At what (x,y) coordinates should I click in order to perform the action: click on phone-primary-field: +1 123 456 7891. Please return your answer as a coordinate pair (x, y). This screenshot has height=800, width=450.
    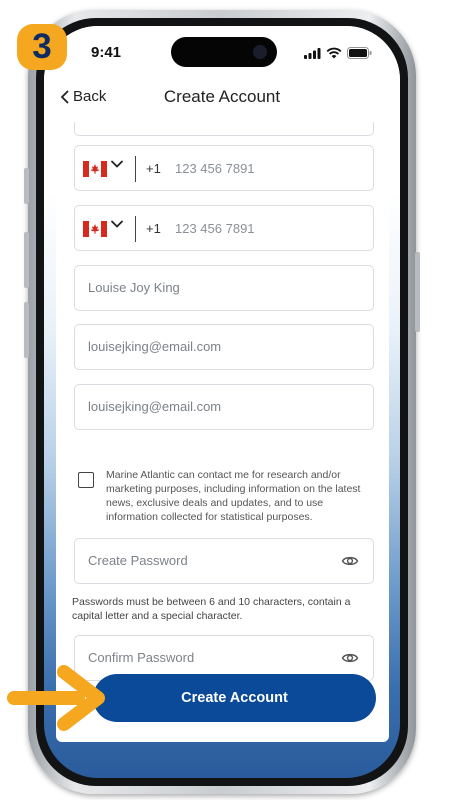
    Looking at the image, I should click on (224, 168).